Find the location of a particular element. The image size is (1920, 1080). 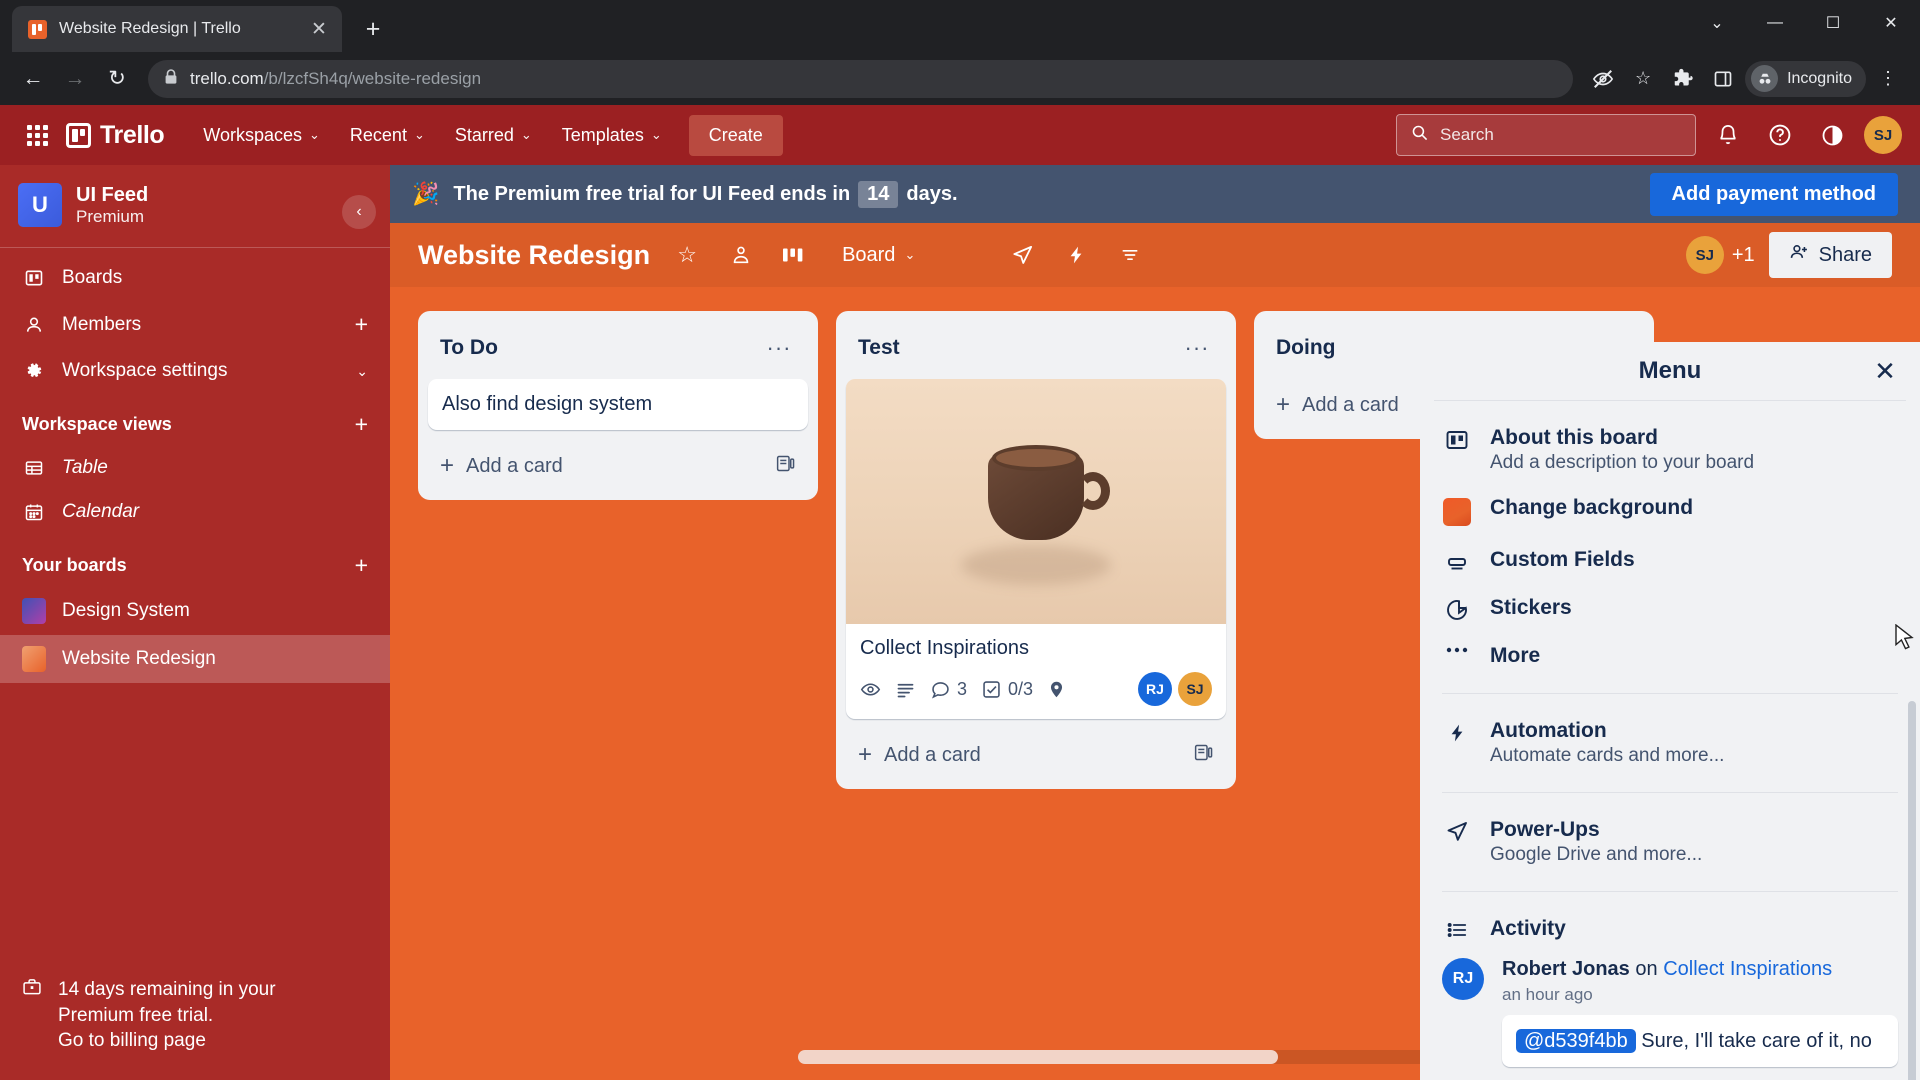

back-button: ← is located at coordinates (33, 79).